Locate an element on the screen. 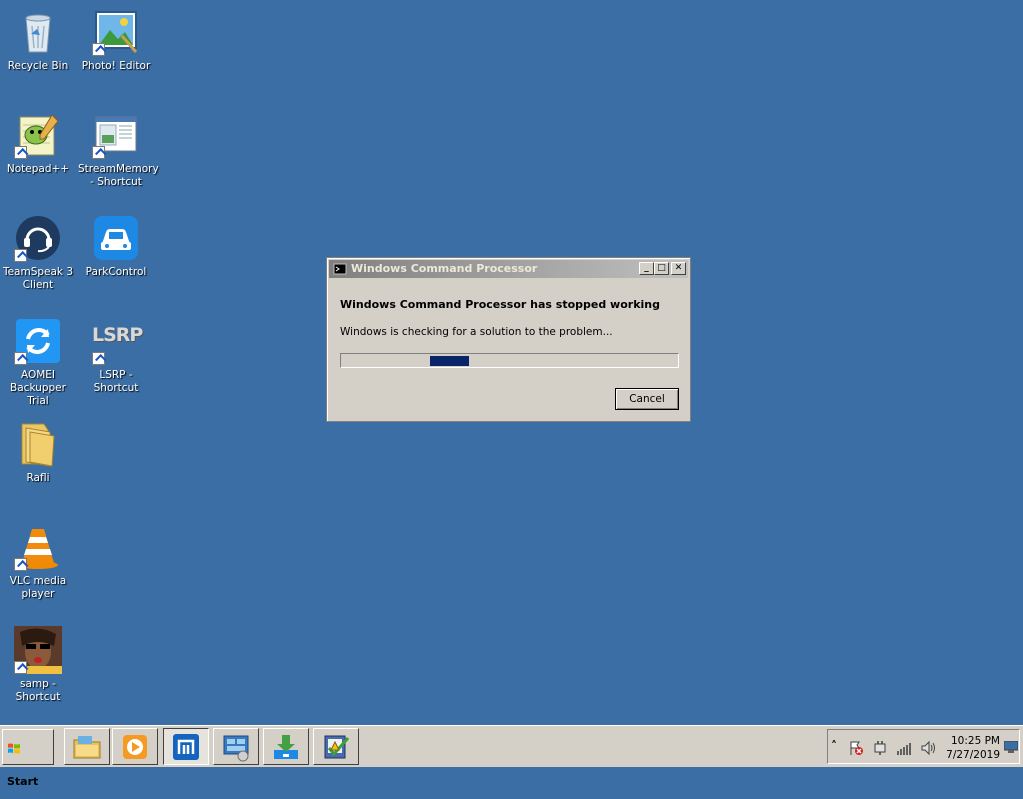  cmd-app-icon is located at coordinates (340, 269).